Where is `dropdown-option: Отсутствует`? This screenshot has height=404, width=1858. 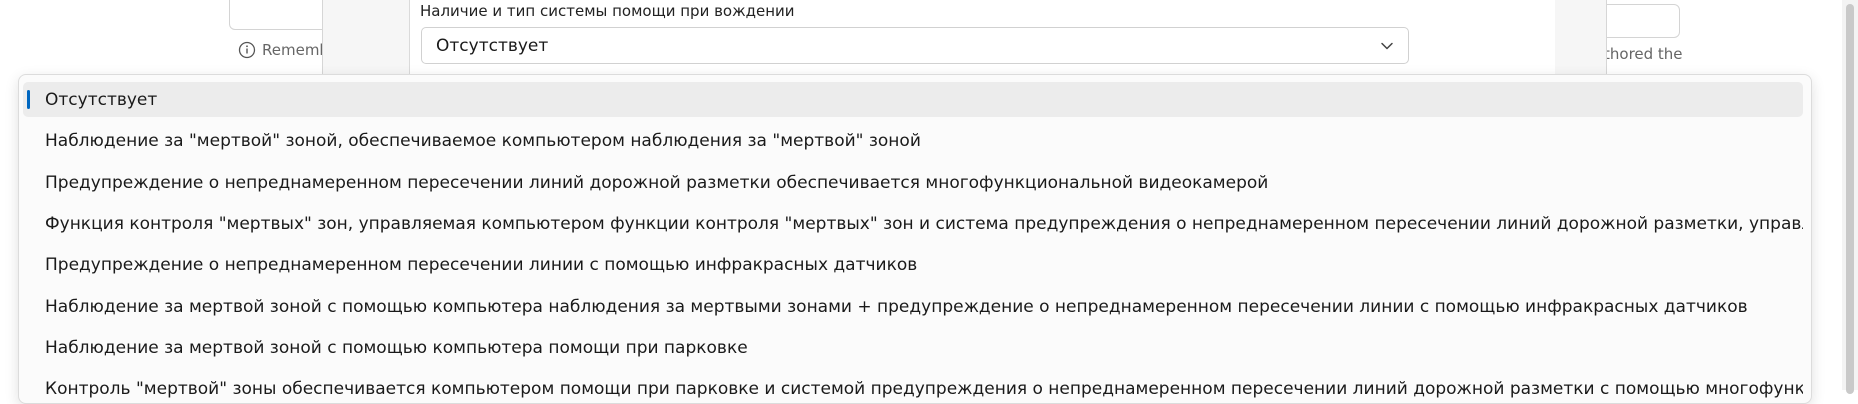
dropdown-option: Отсутствует is located at coordinates (913, 99).